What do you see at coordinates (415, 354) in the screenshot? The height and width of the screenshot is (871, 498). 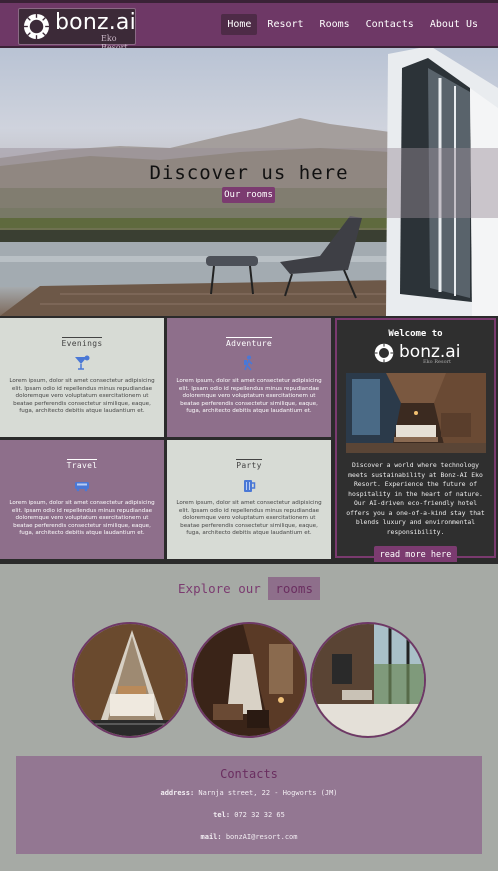 I see `welcome-logo: bonz.ai Eko Resort` at bounding box center [415, 354].